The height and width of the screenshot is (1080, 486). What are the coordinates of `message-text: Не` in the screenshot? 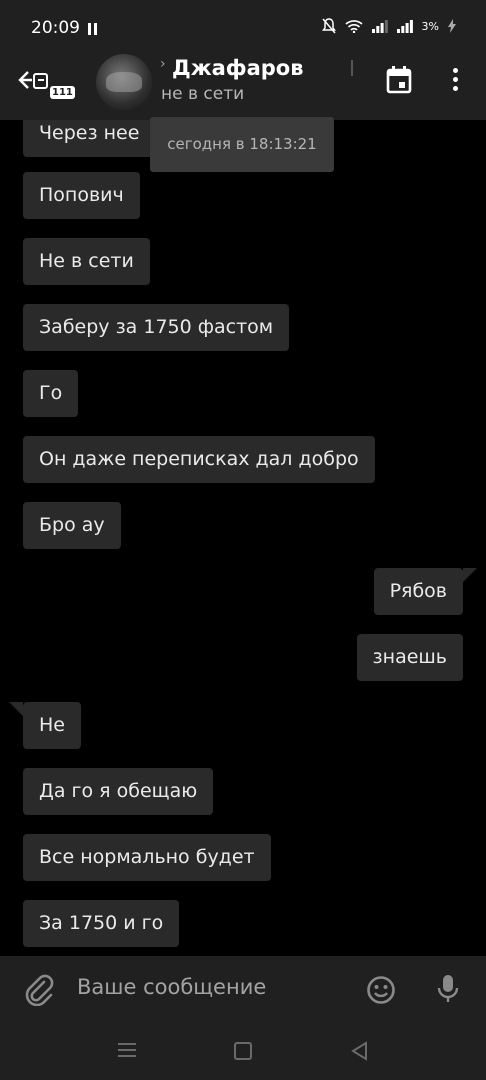 It's located at (52, 725).